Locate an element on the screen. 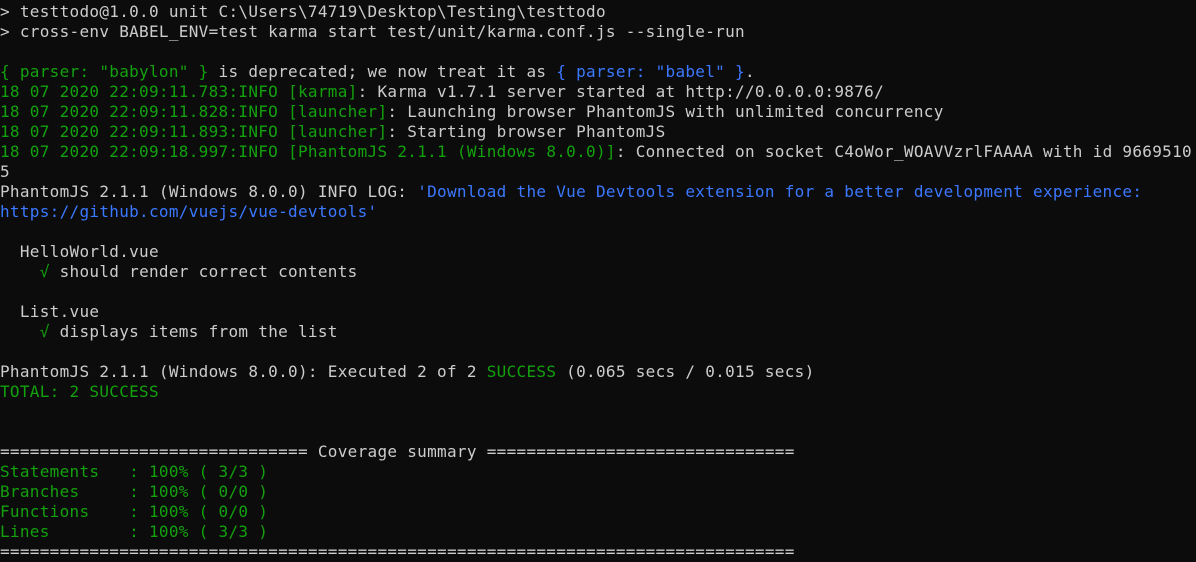 The height and width of the screenshot is (562, 1196). deprecation-end: . is located at coordinates (749, 71).